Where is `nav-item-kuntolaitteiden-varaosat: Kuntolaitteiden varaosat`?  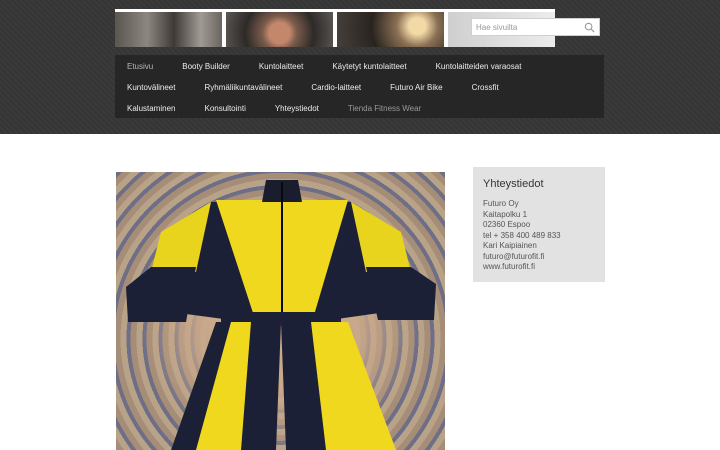 nav-item-kuntolaitteiden-varaosat: Kuntolaitteiden varaosat is located at coordinates (487, 70).